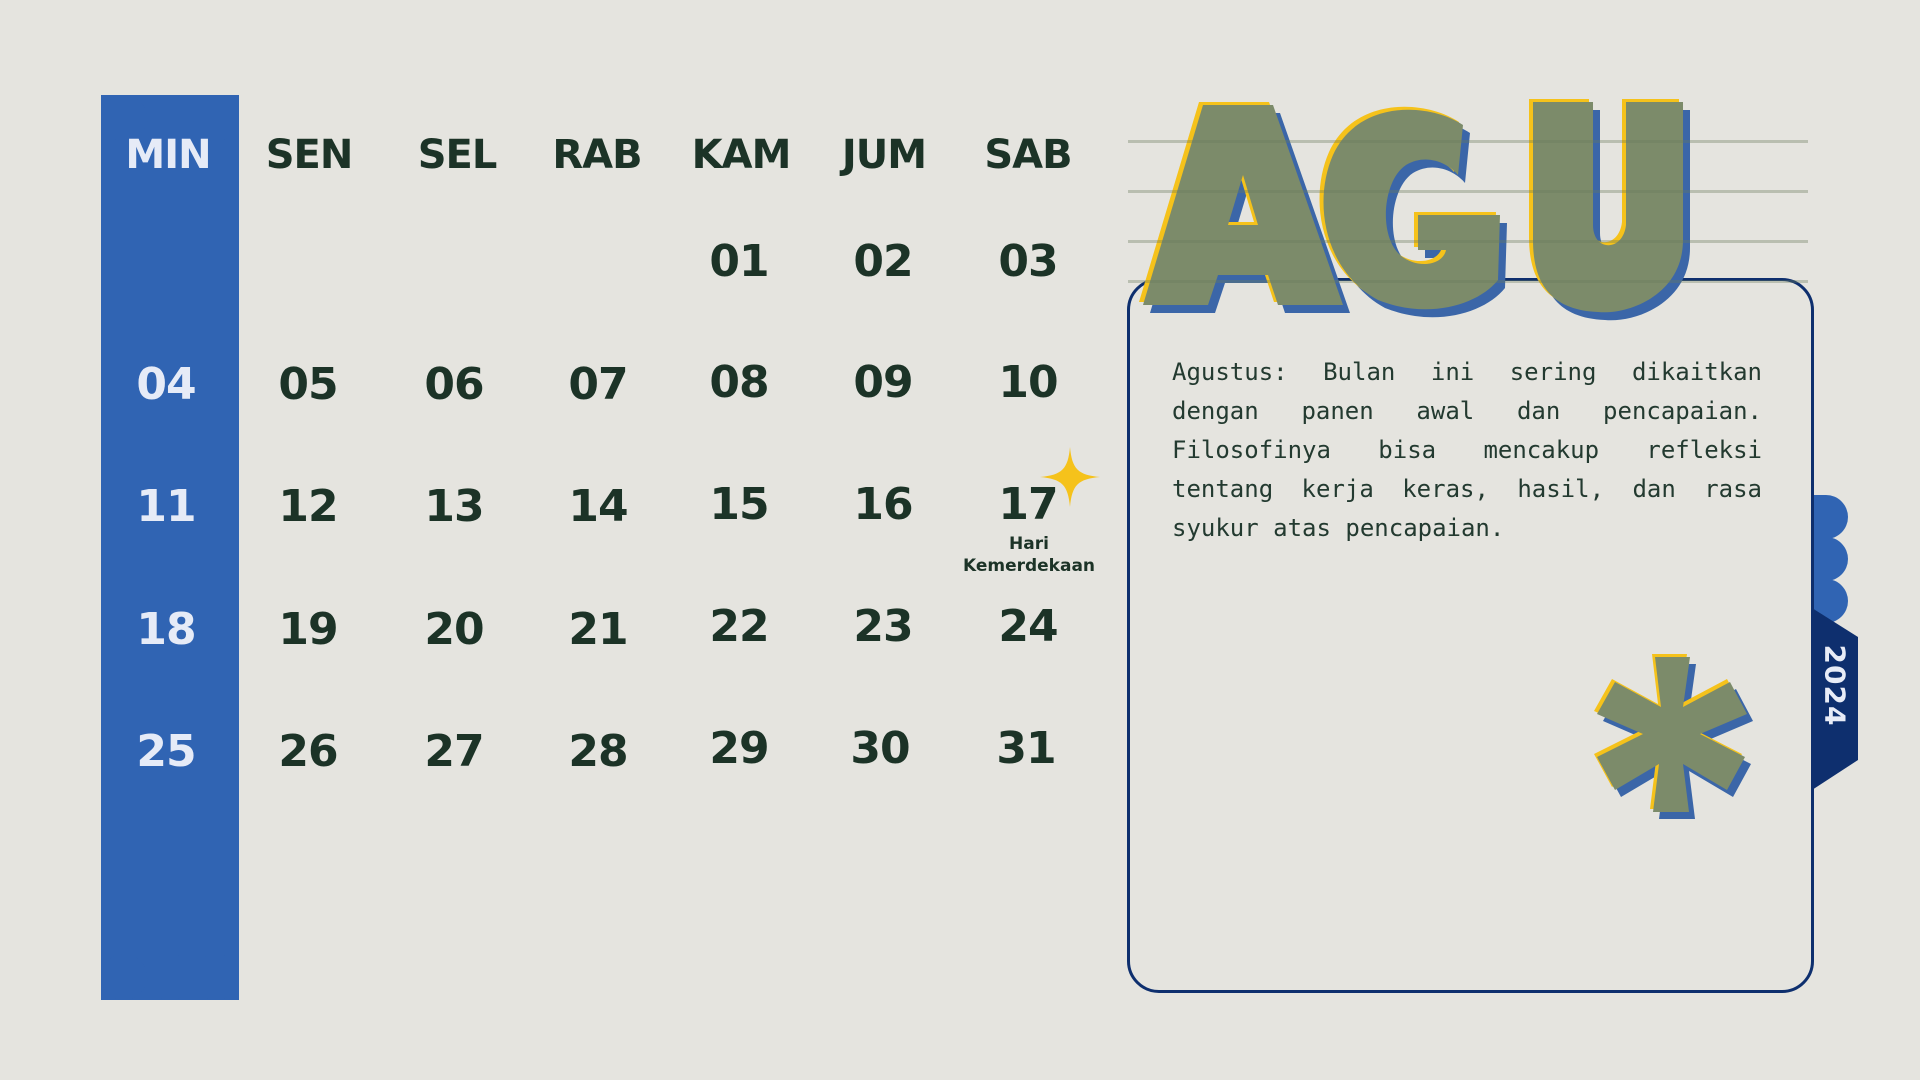 The width and height of the screenshot is (1920, 1080). What do you see at coordinates (883, 261) in the screenshot?
I see `date-cell: 02` at bounding box center [883, 261].